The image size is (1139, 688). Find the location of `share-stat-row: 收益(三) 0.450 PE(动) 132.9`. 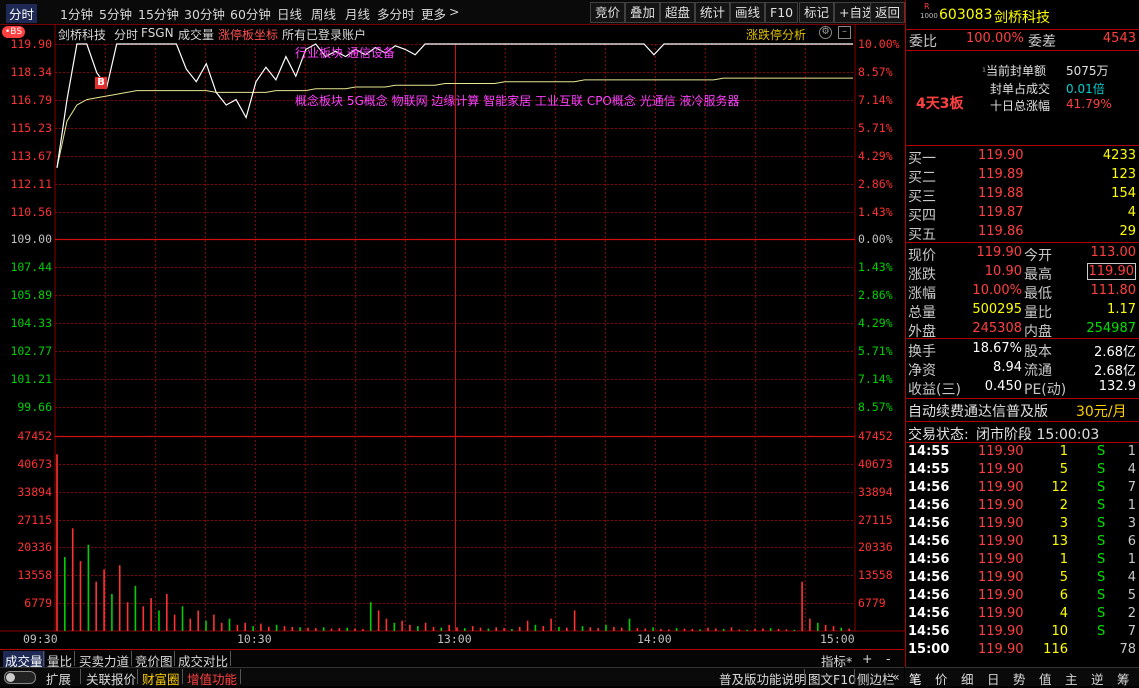

share-stat-row: 收益(三) 0.450 PE(动) 132.9 is located at coordinates (1022, 388).